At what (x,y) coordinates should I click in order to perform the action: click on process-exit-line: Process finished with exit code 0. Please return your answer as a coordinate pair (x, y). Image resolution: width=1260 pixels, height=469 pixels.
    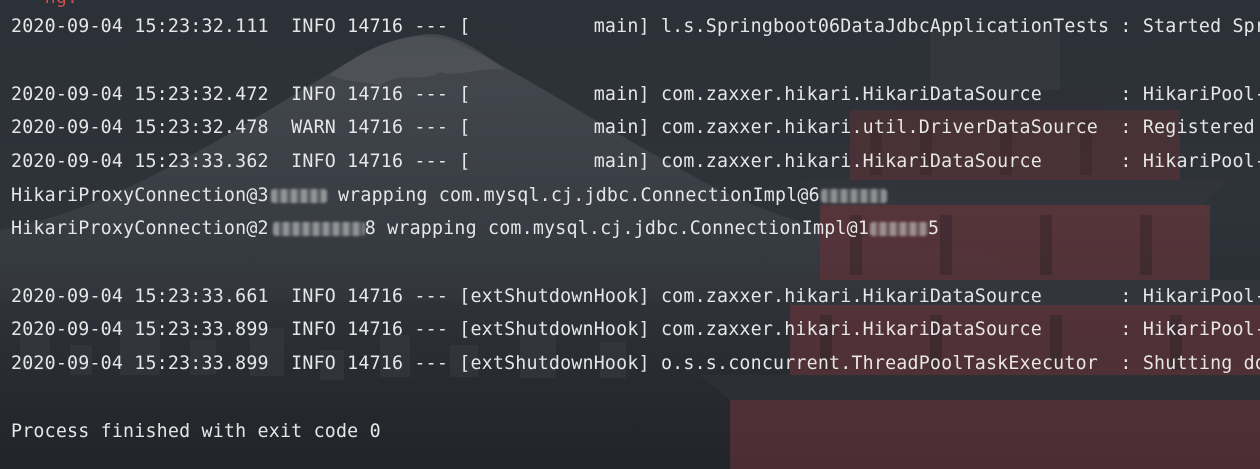
    Looking at the image, I should click on (196, 431).